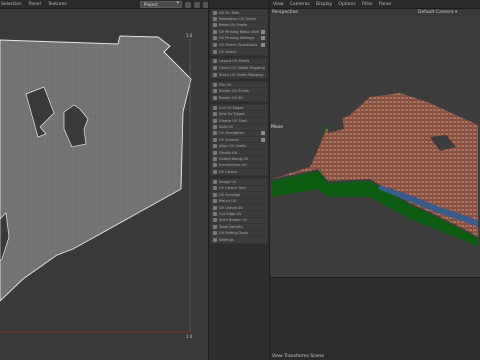  Describe the element at coordinates (346, 4) in the screenshot. I see `menu-options: Options` at that location.